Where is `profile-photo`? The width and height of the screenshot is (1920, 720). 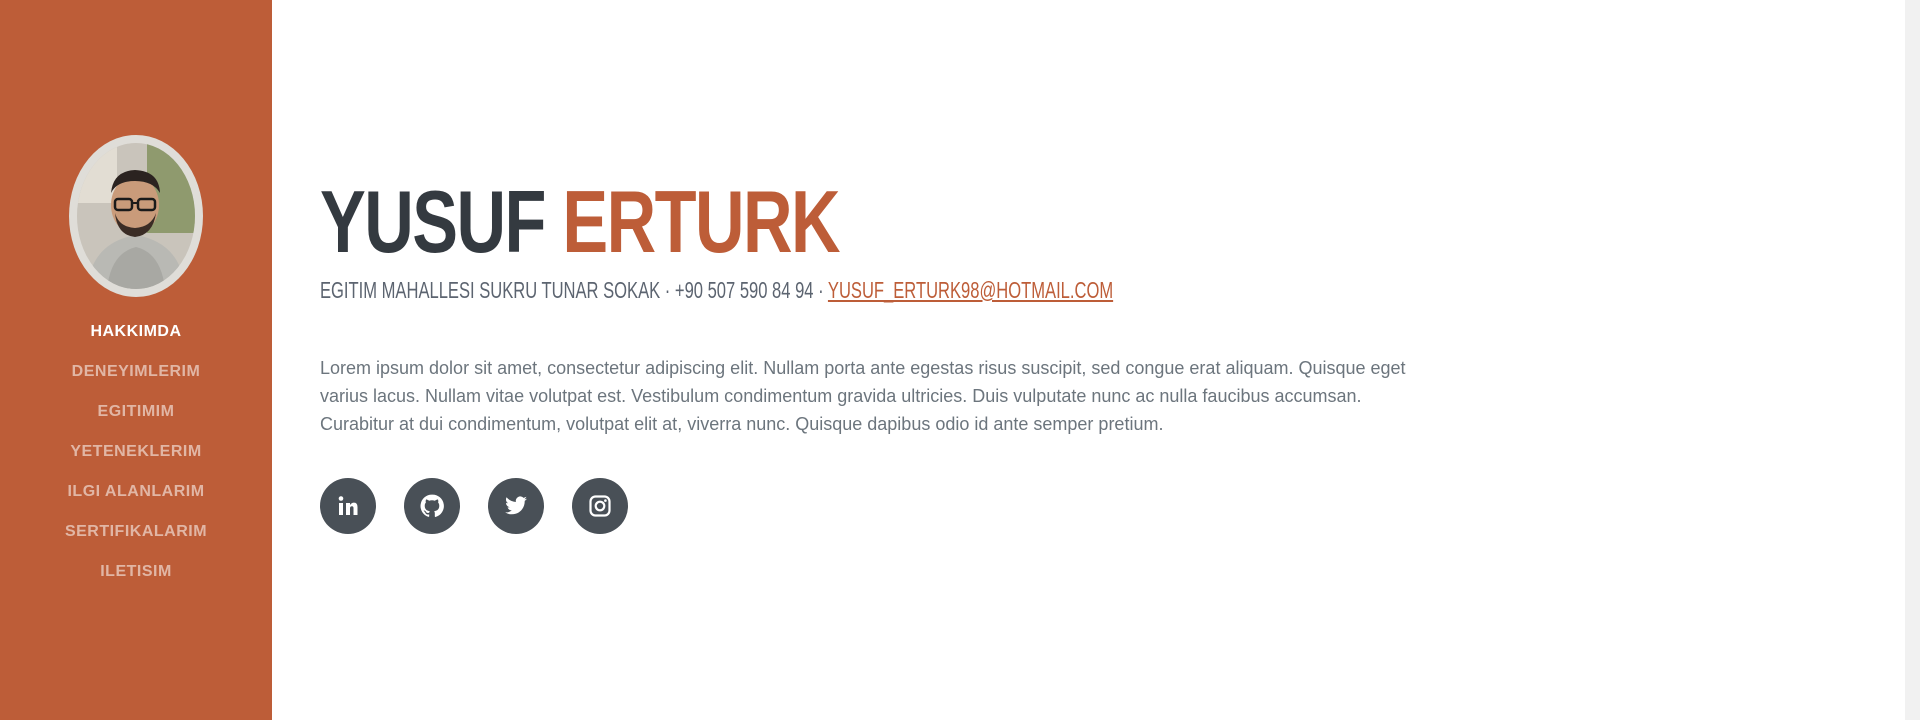
profile-photo is located at coordinates (136, 216).